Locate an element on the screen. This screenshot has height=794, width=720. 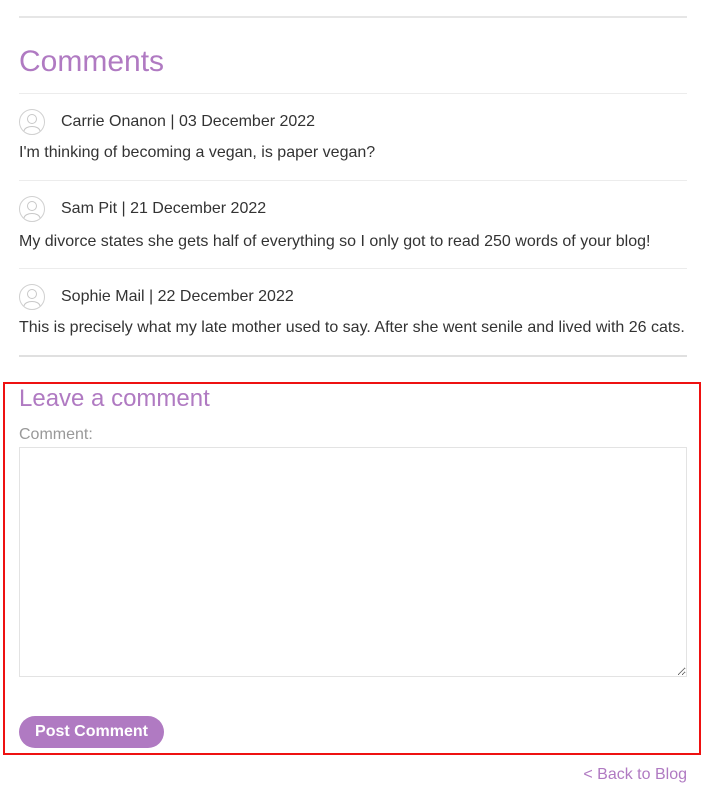
comment-label: Comment: is located at coordinates (56, 434).